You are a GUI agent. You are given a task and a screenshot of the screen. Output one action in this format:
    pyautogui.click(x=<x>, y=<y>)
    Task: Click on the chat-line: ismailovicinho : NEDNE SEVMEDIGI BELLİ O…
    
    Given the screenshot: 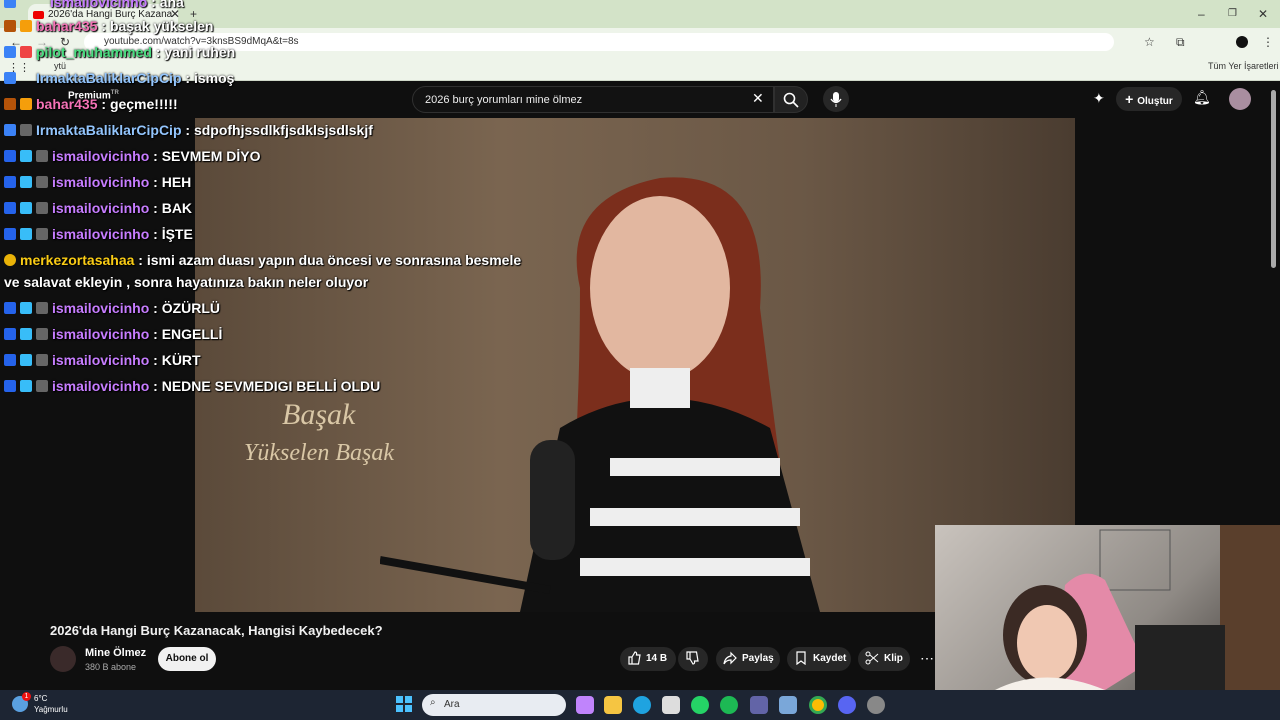 What is the action you would take?
    pyautogui.click(x=192, y=386)
    